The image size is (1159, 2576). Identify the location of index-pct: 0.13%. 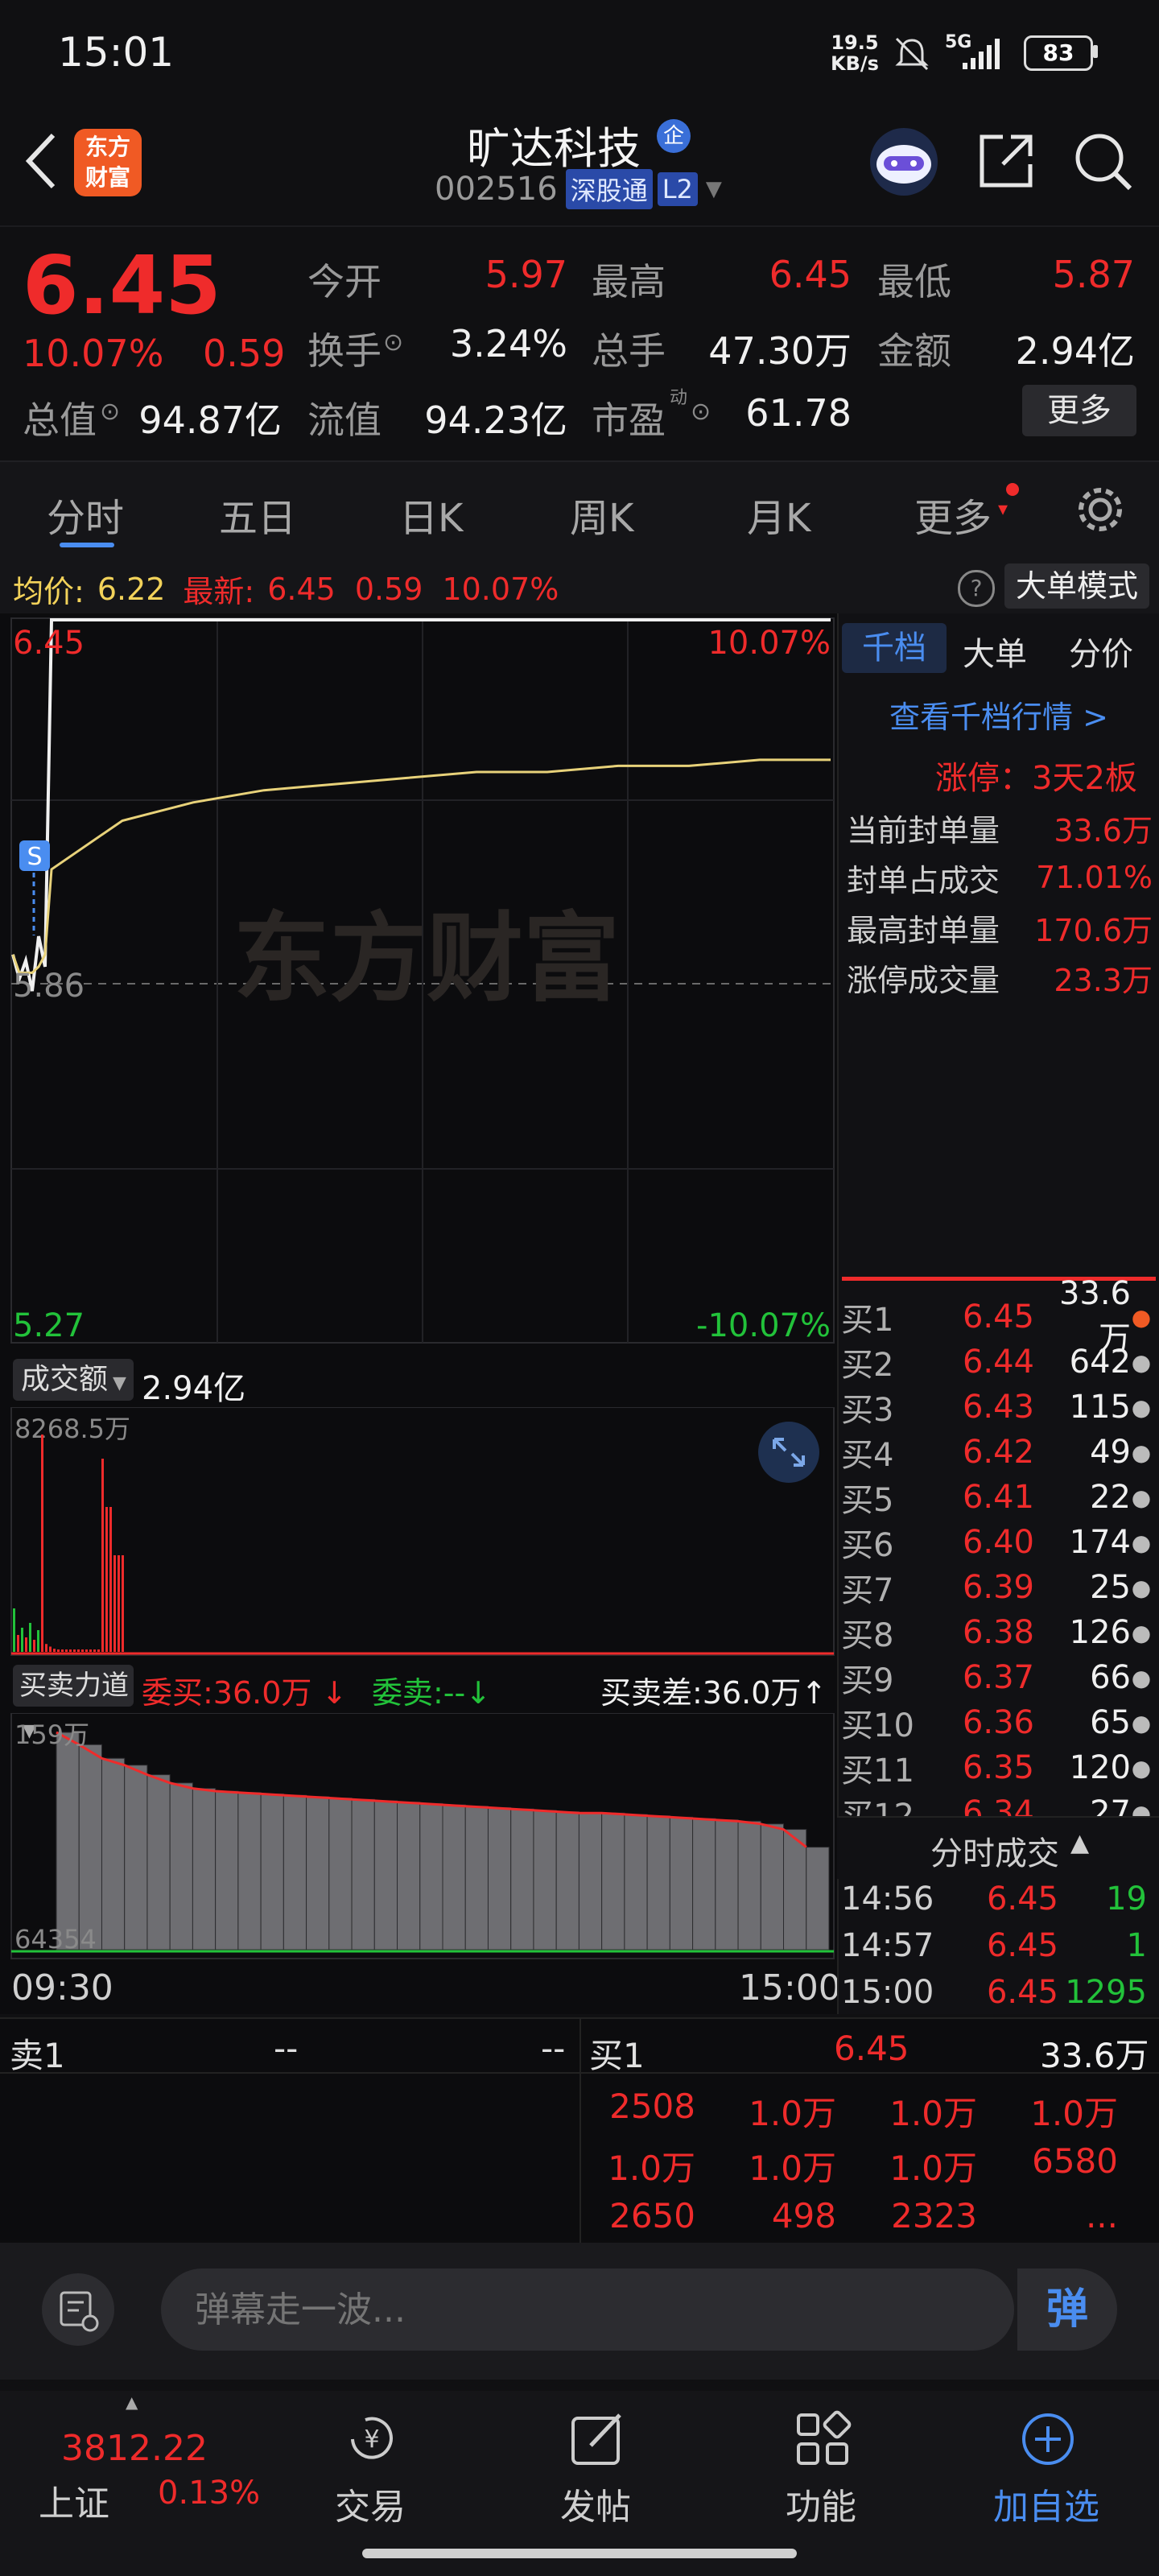
(210, 2493).